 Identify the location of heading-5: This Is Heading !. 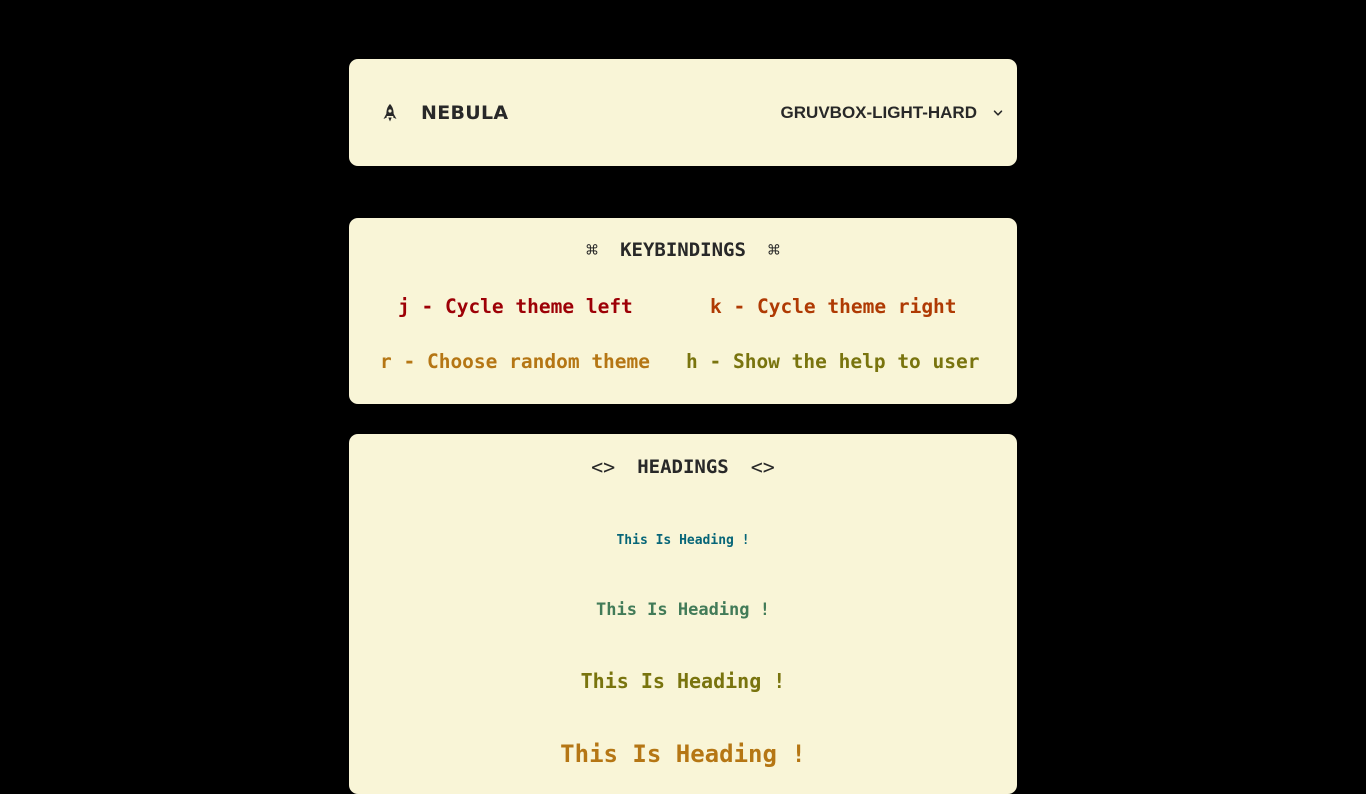
(683, 610).